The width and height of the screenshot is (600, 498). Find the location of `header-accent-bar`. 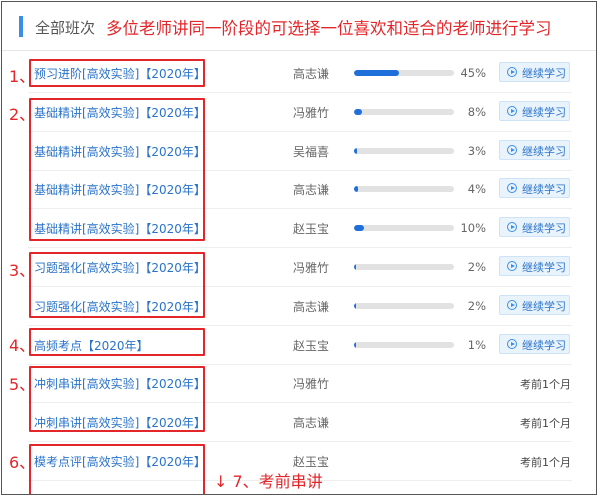

header-accent-bar is located at coordinates (21, 26).